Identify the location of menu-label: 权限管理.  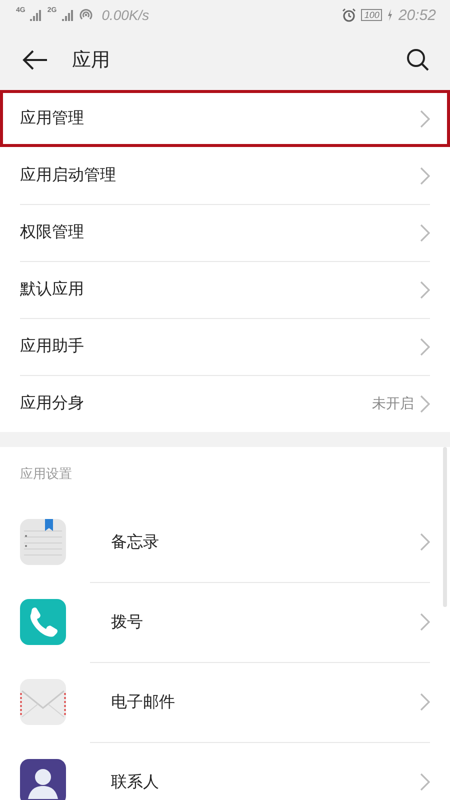
(52, 232).